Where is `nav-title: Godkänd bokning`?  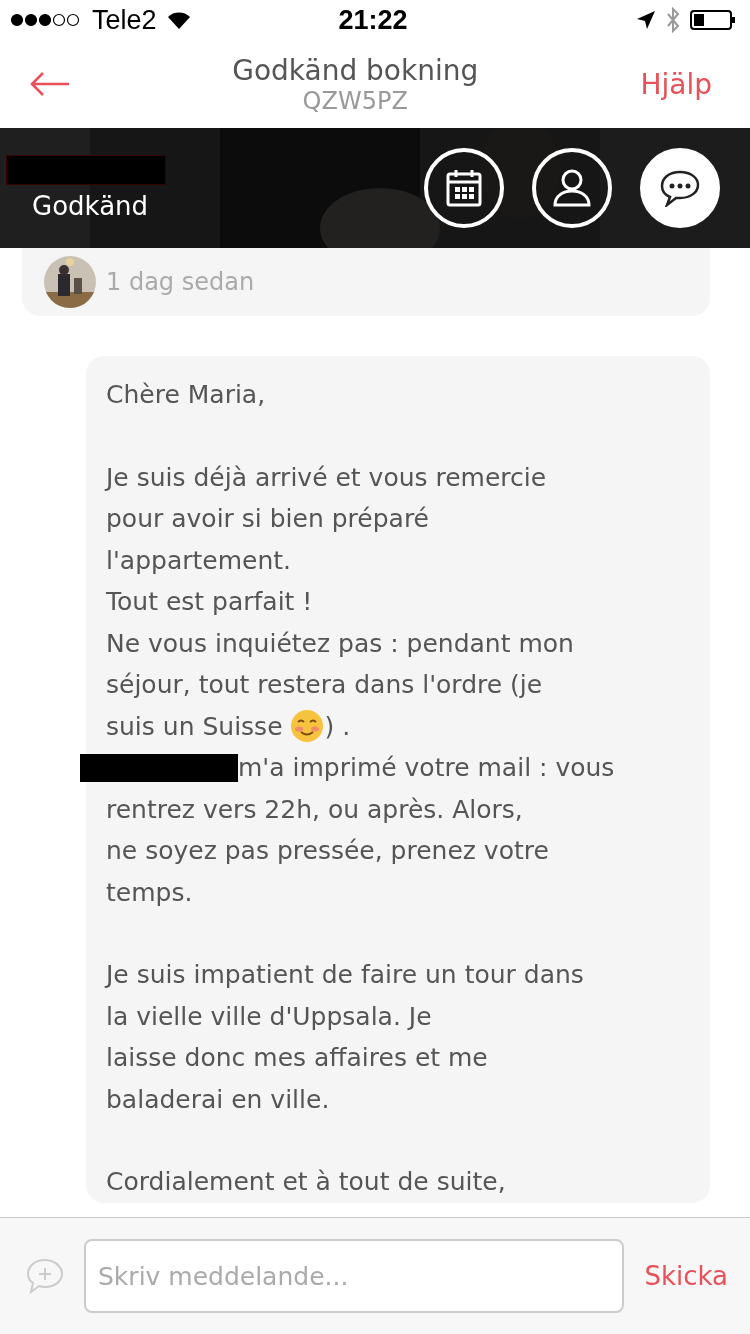
nav-title: Godkänd bokning is located at coordinates (355, 70).